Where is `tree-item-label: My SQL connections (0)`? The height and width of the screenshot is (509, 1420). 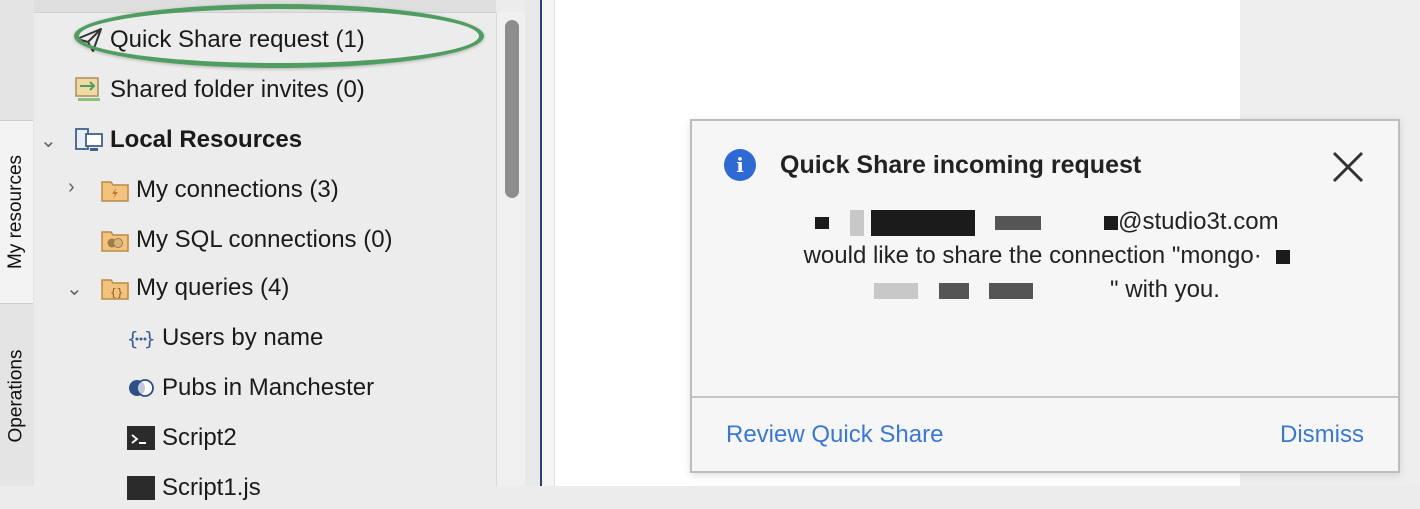
tree-item-label: My SQL connections (0) is located at coordinates (264, 239).